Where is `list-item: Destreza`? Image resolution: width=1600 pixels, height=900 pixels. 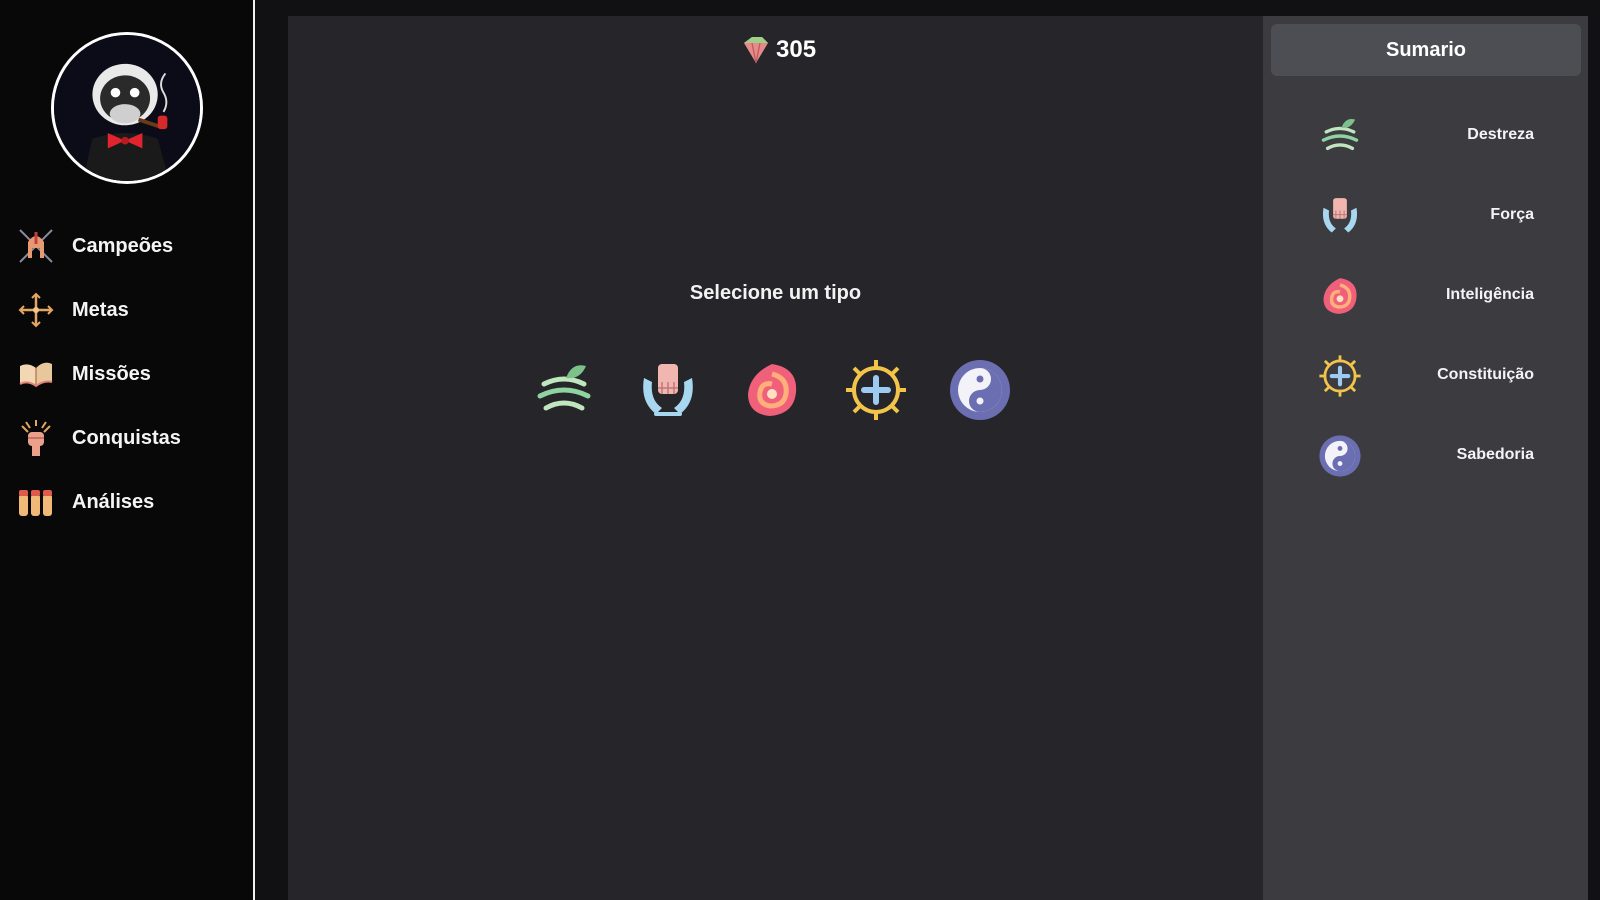
list-item: Destreza is located at coordinates (1425, 136).